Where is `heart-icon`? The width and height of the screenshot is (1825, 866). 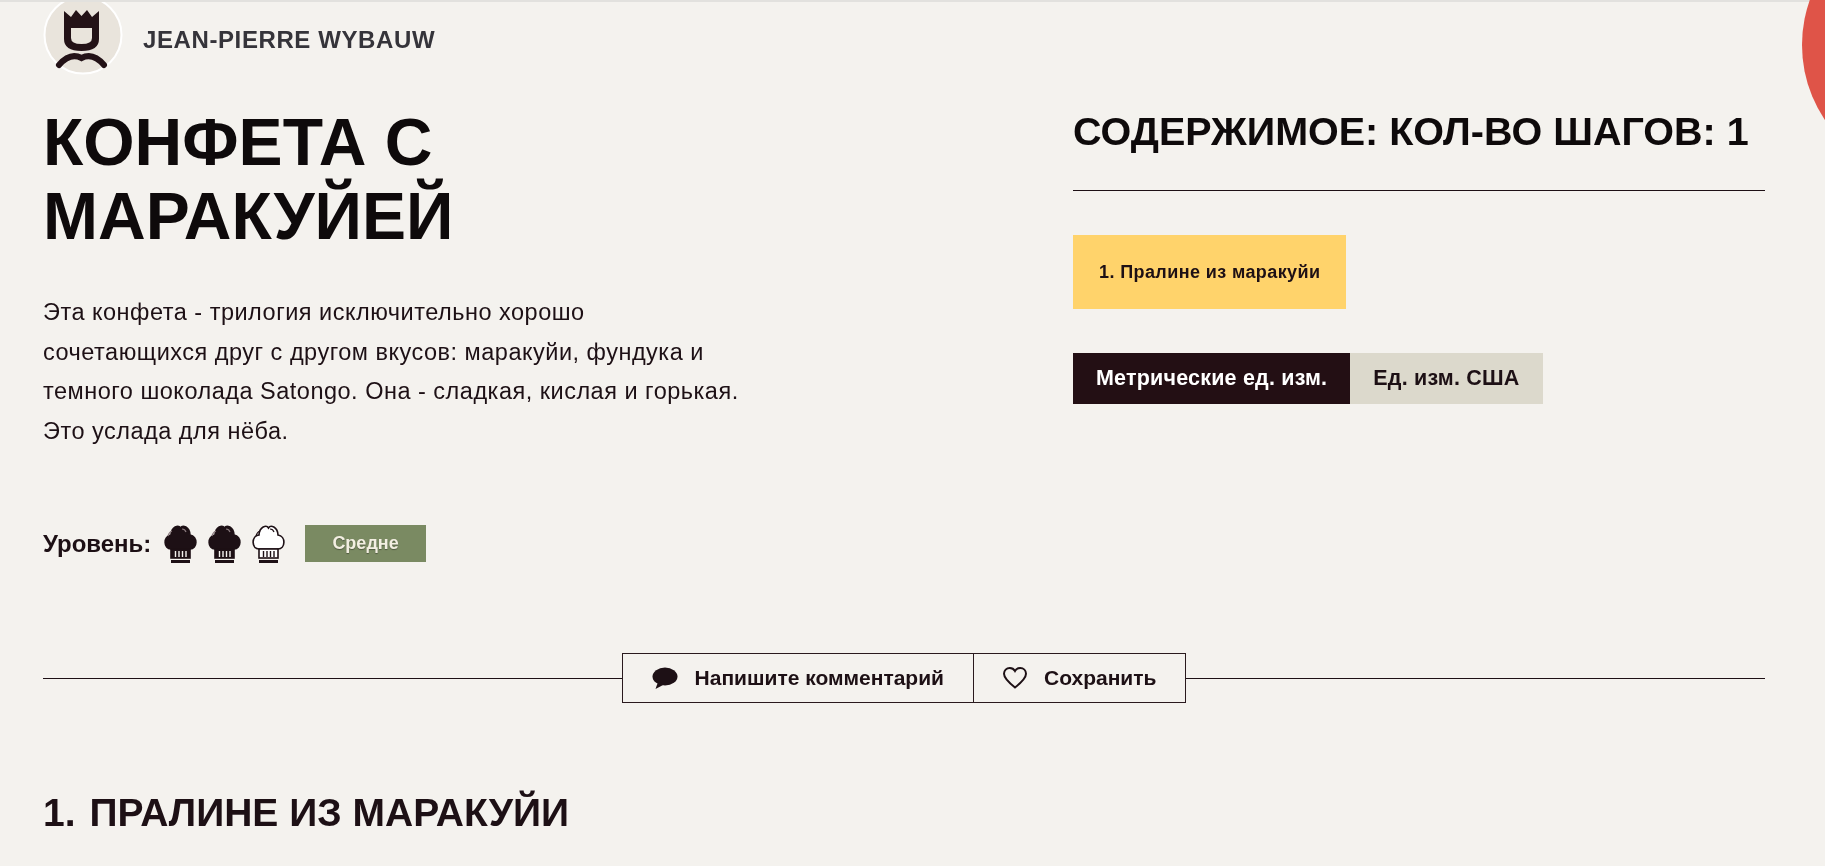 heart-icon is located at coordinates (1015, 678).